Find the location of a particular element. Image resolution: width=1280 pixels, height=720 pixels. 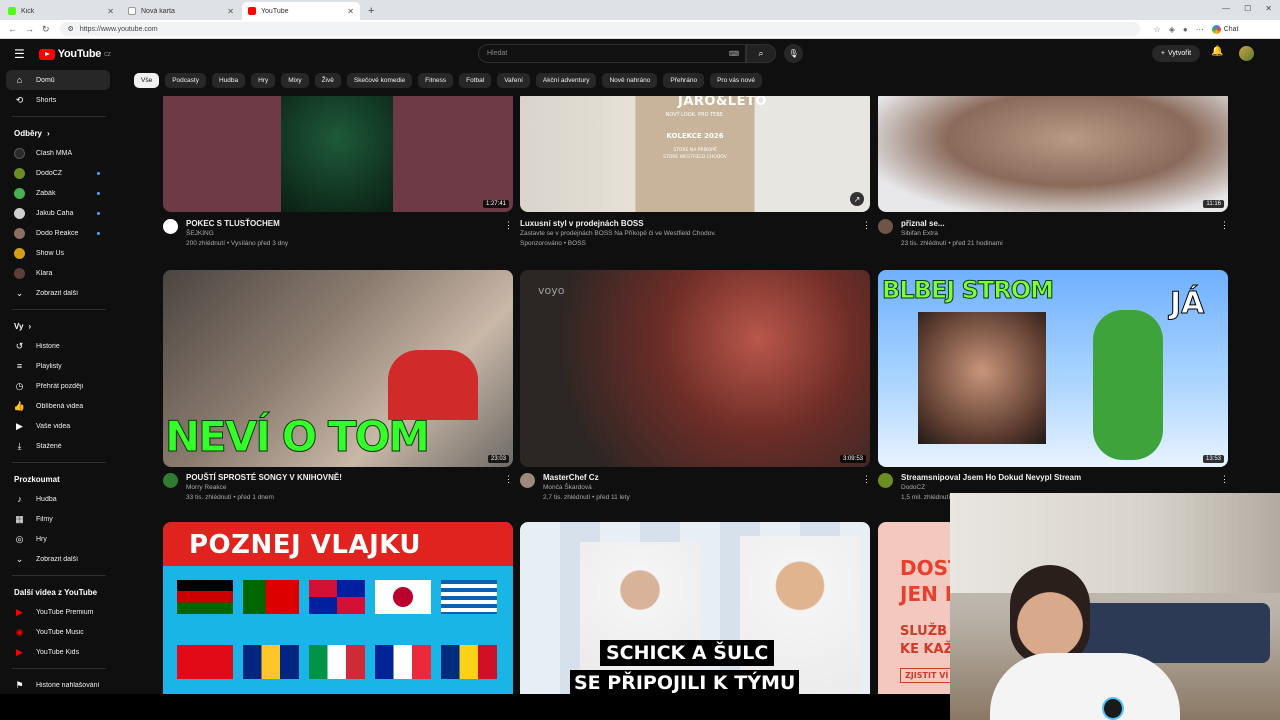

sidebar-item-subscription: Žabák is located at coordinates (58, 193).